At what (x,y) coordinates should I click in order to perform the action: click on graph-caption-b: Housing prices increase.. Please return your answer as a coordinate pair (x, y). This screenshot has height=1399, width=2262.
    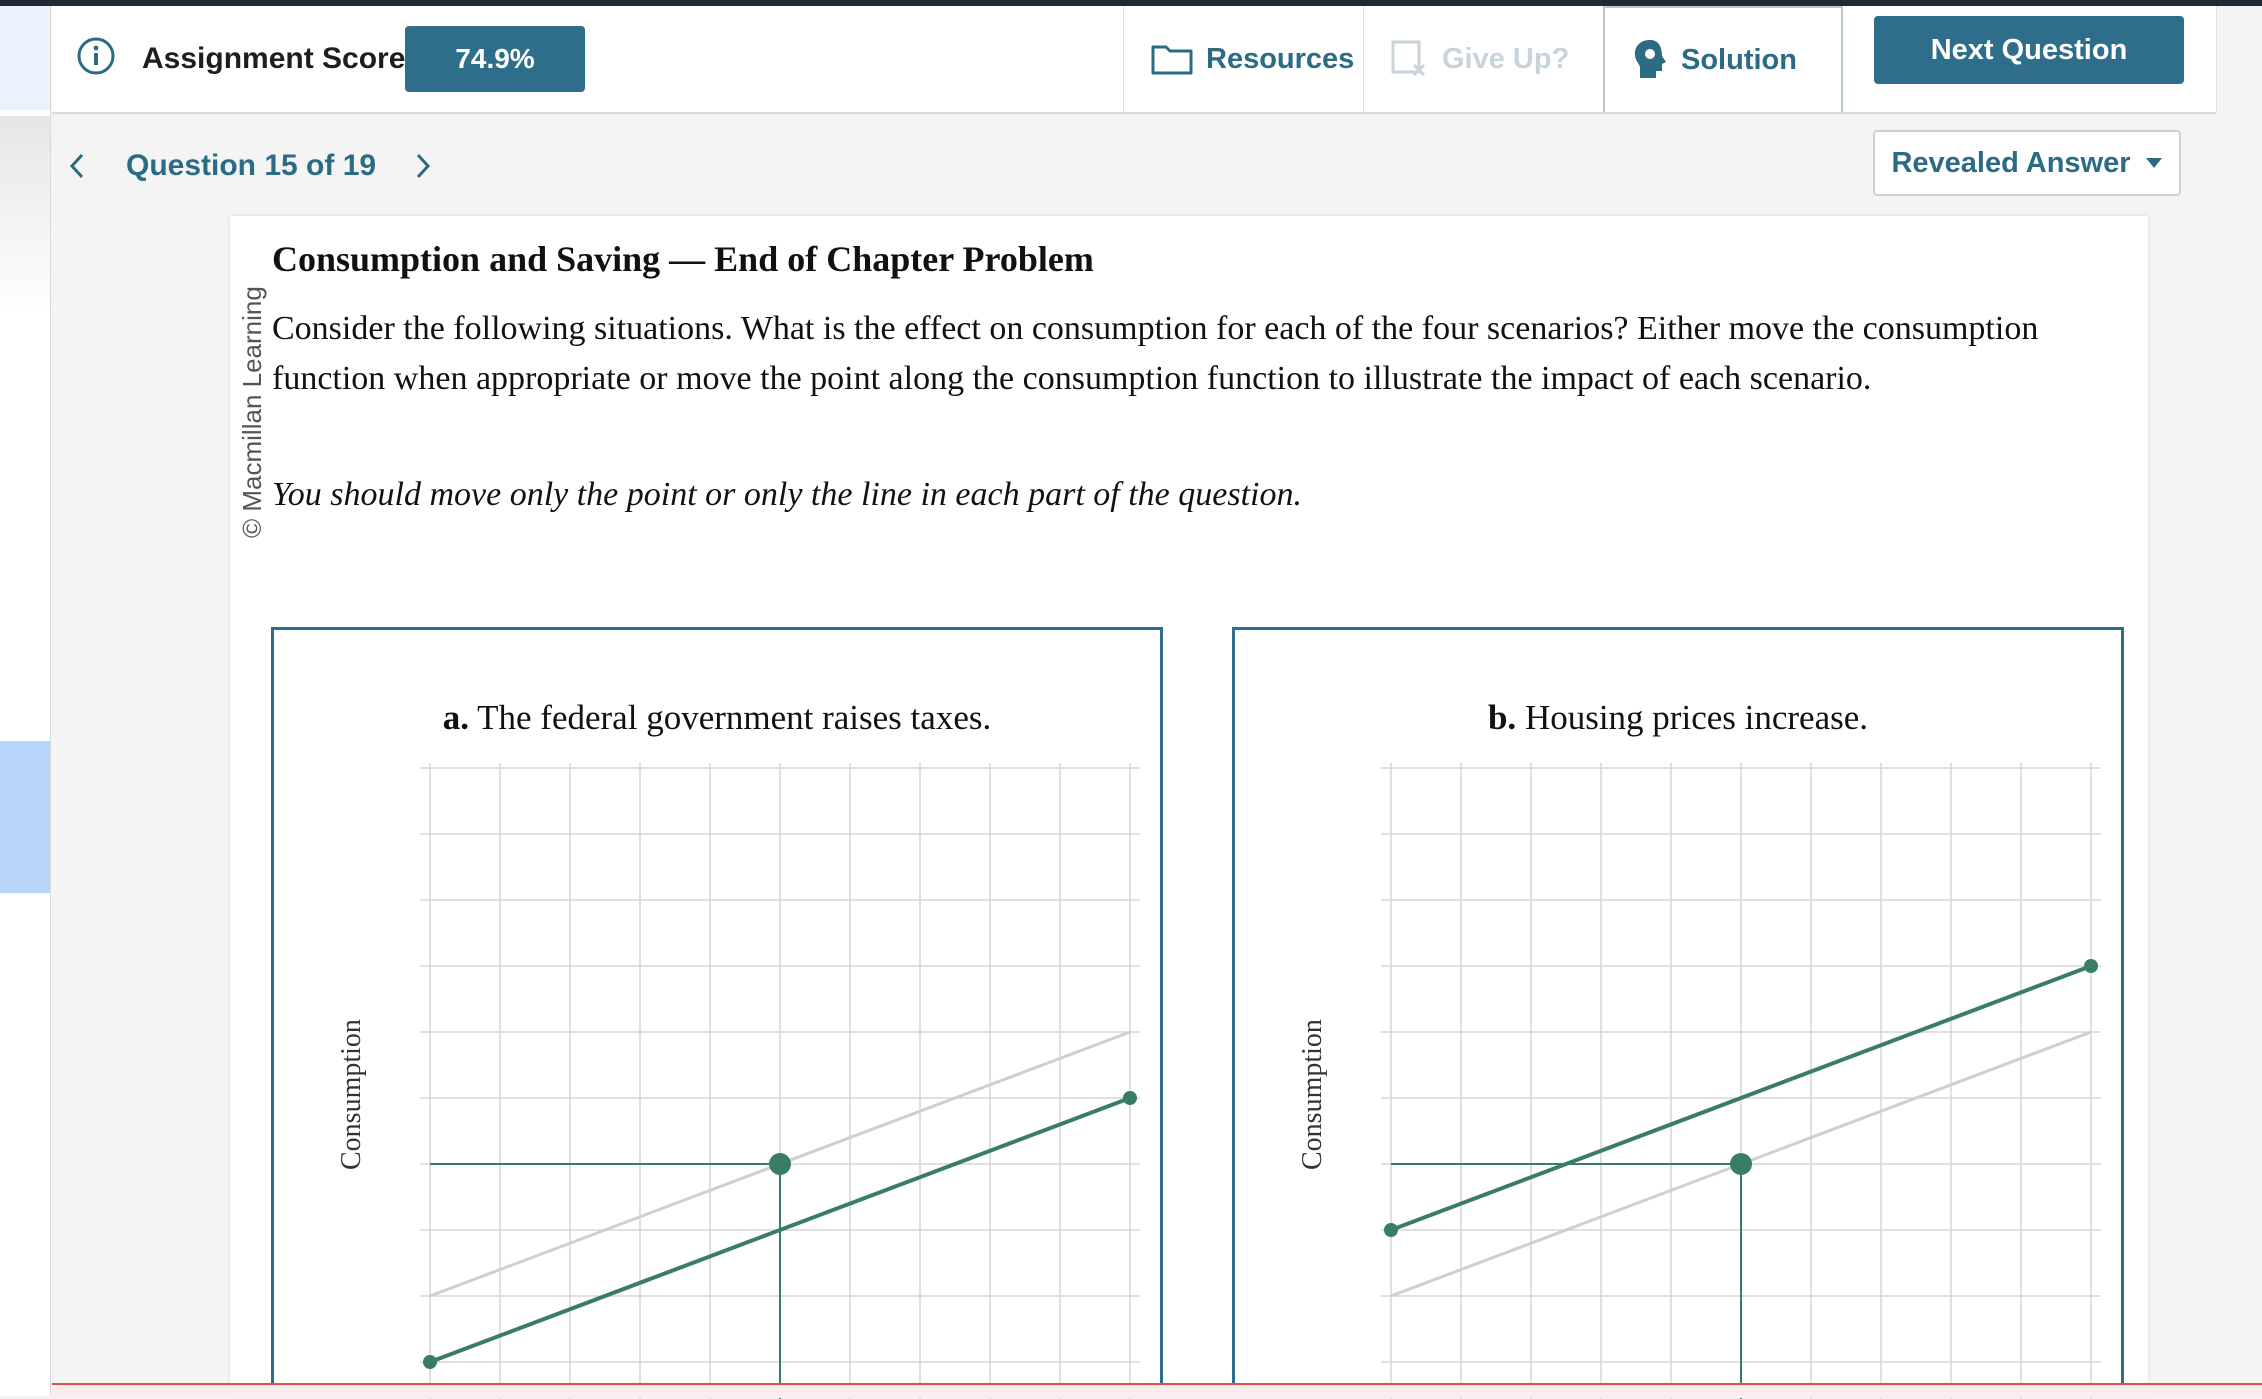
    Looking at the image, I should click on (1696, 717).